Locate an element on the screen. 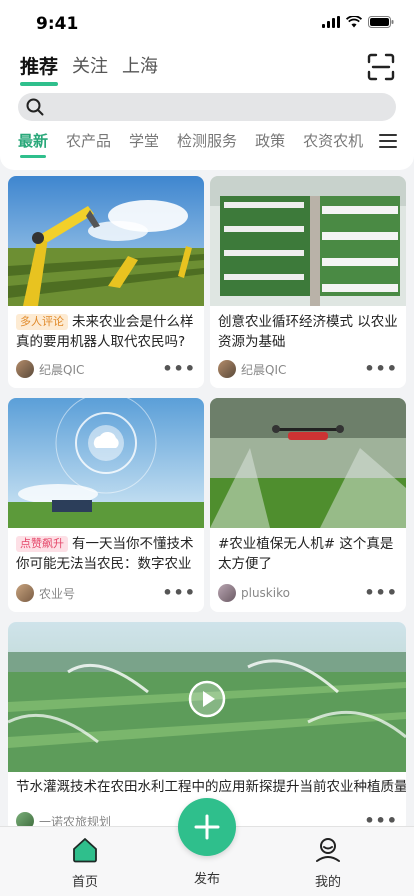  feed-card: 多人评论 未来农业会是什么样真的要用机器人取代农民吗? 纪晨QIC ••• is located at coordinates (106, 282).